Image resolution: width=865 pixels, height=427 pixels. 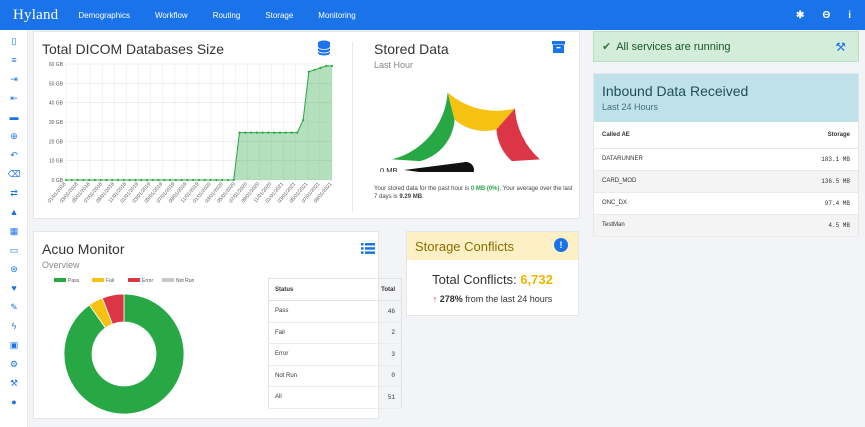 What do you see at coordinates (14, 269) in the screenshot?
I see `life-ring-icon: ⊛` at bounding box center [14, 269].